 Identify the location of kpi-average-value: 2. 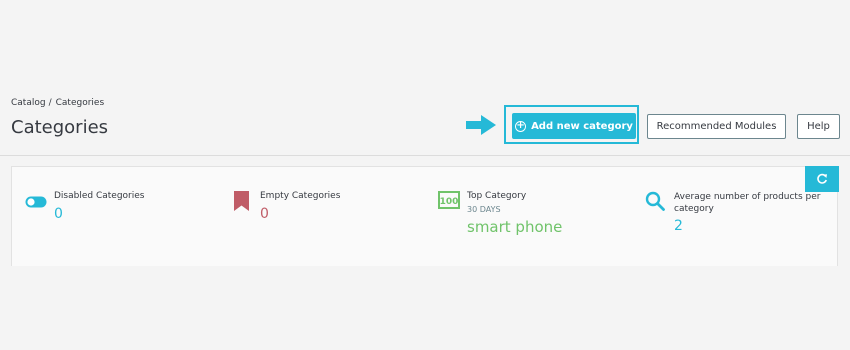
(678, 226).